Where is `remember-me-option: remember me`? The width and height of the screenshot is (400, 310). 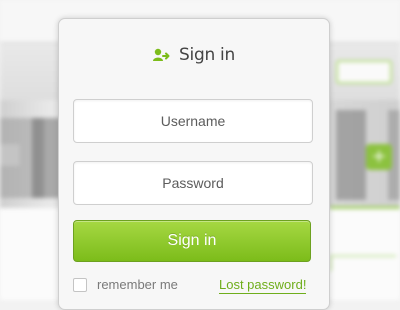
remember-me-option: remember me is located at coordinates (125, 284).